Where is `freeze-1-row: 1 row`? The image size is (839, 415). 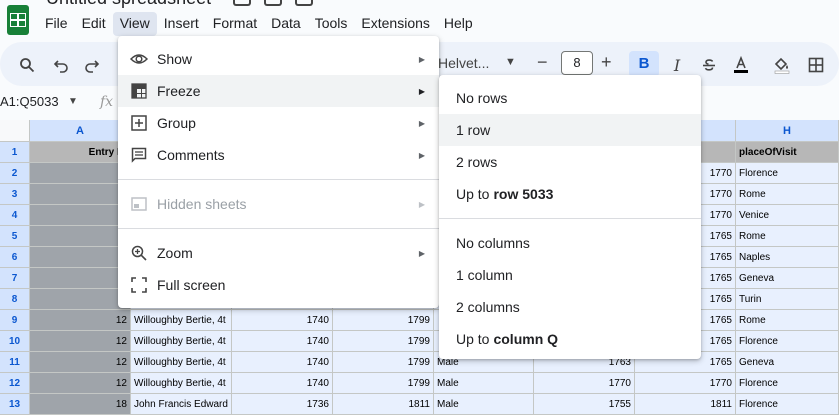
freeze-1-row: 1 row is located at coordinates (570, 130).